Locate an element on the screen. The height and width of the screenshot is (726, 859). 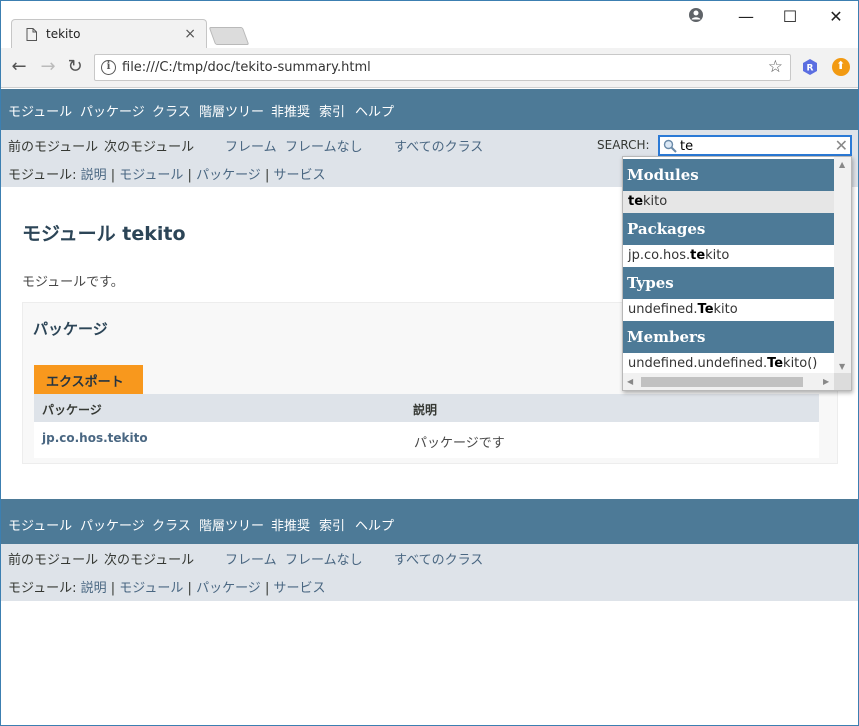
nav-package: パッケージ is located at coordinates (112, 110).